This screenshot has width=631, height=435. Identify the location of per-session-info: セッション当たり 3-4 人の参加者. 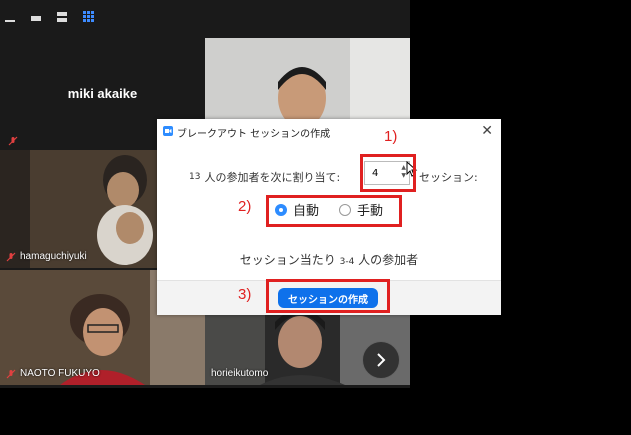
(329, 259).